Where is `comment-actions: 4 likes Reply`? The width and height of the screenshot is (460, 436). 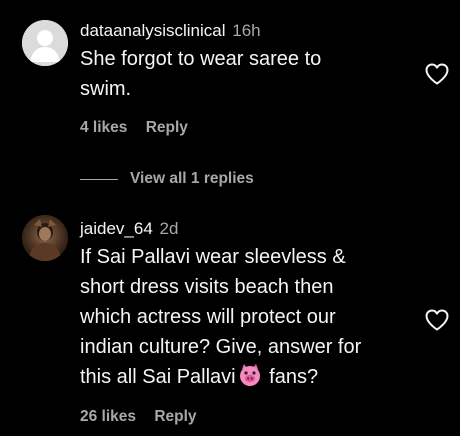
comment-actions: 4 likes Reply is located at coordinates (134, 128).